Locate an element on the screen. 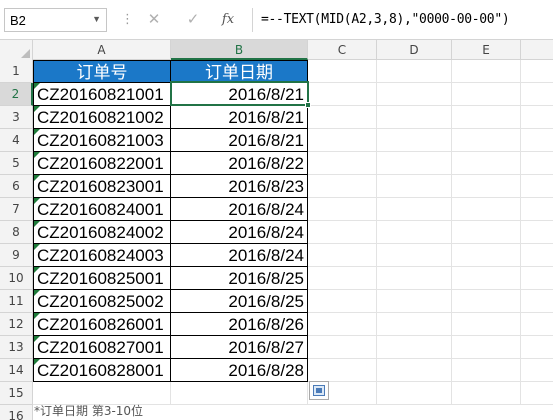 This screenshot has height=420, width=553. row-header: 4 is located at coordinates (16, 140).